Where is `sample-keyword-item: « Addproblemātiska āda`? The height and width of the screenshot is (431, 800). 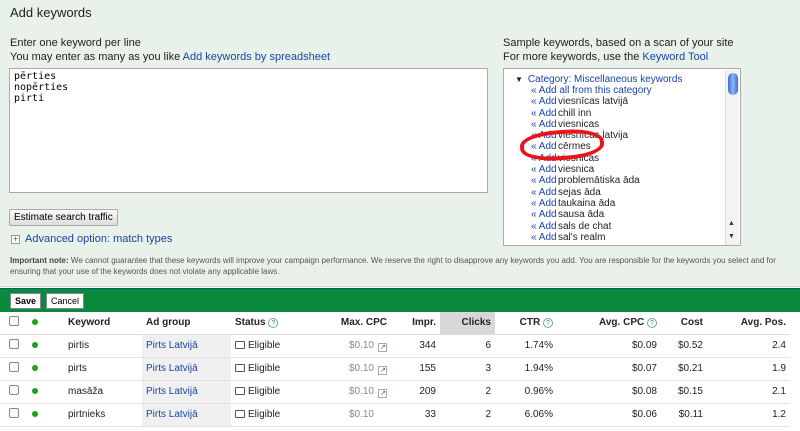
sample-keyword-item: « Addproblemātiska āda is located at coordinates (591, 180).